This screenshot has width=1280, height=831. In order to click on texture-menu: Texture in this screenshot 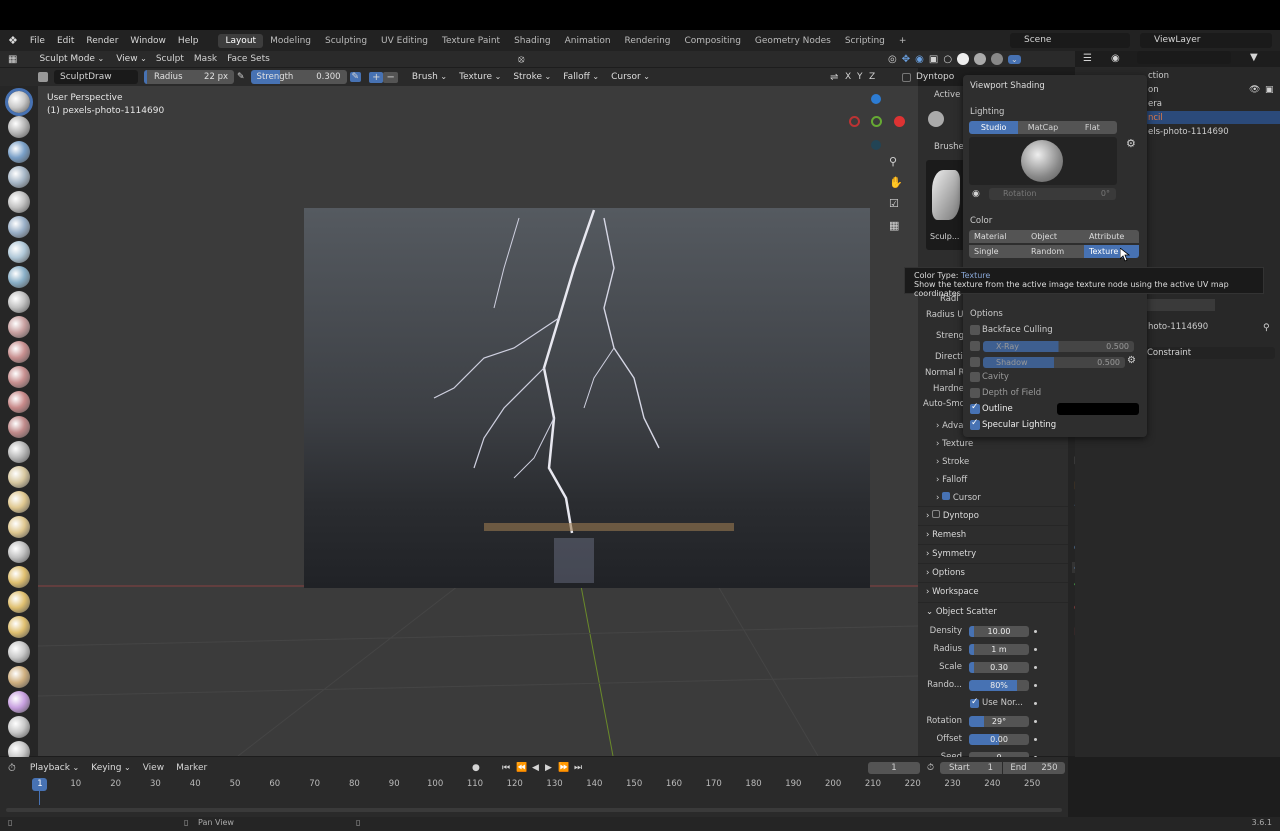, I will do `click(480, 77)`.